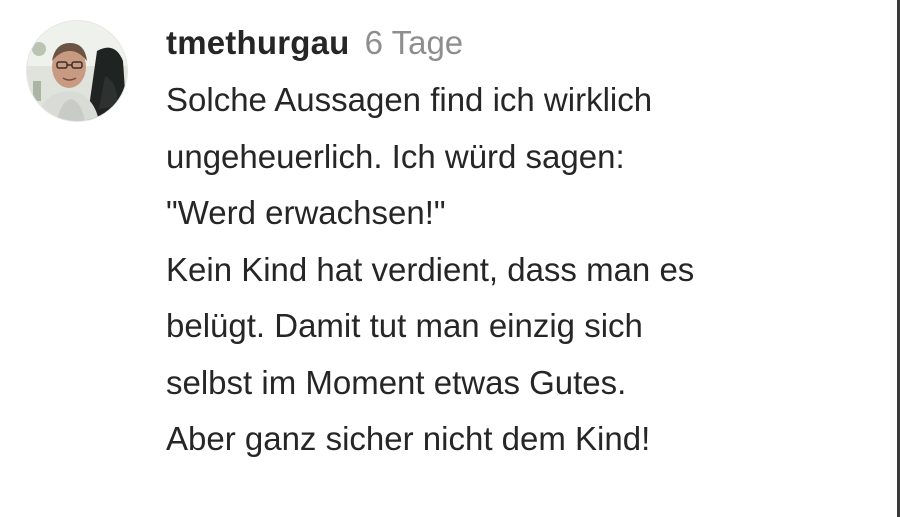 The width and height of the screenshot is (900, 517). I want to click on avatar, so click(77, 71).